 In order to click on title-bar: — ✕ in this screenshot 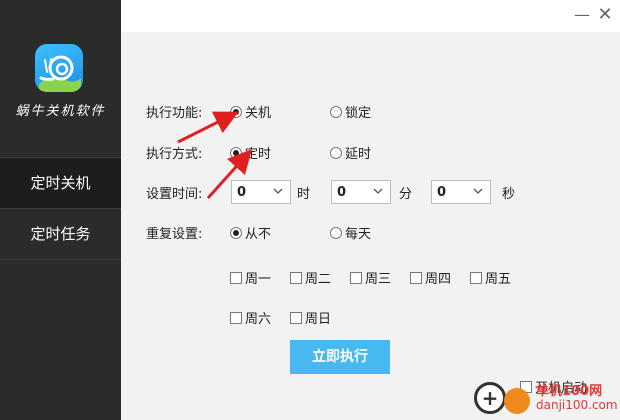, I will do `click(370, 16)`.